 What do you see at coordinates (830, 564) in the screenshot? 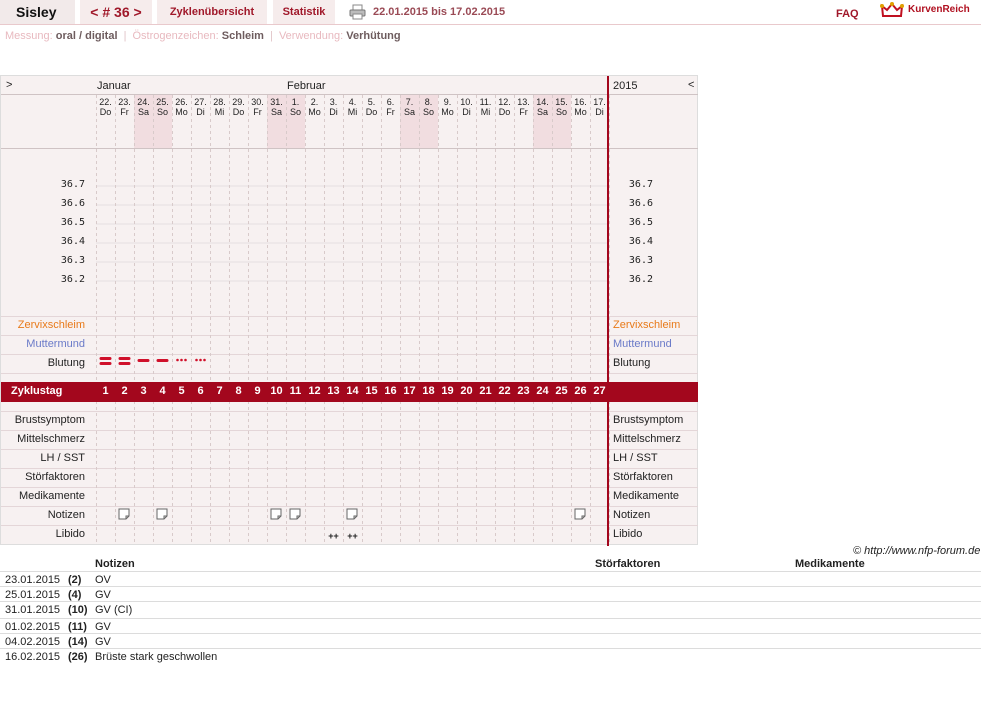
I see `medikamente-header: Medikamente` at bounding box center [830, 564].